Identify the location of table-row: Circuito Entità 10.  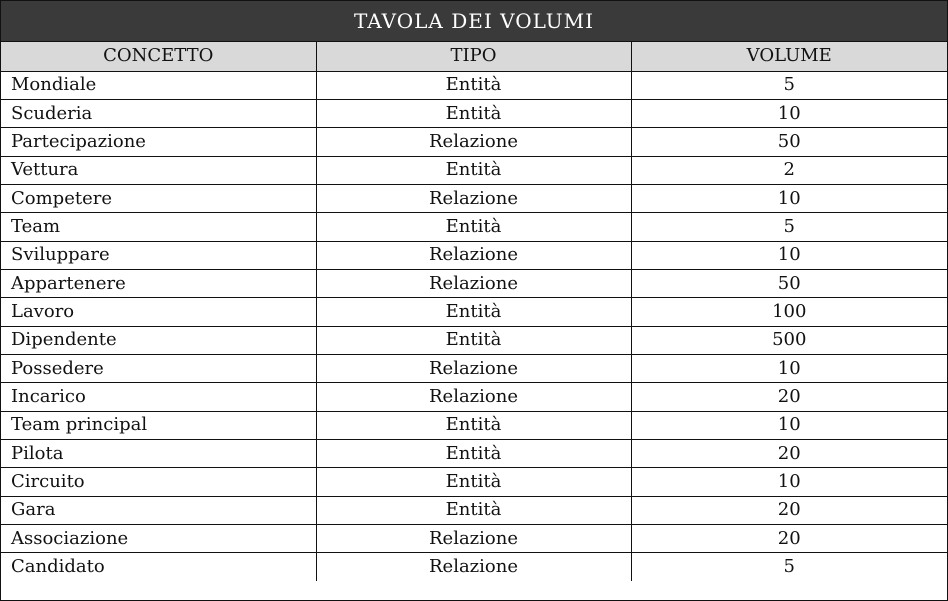
(474, 482).